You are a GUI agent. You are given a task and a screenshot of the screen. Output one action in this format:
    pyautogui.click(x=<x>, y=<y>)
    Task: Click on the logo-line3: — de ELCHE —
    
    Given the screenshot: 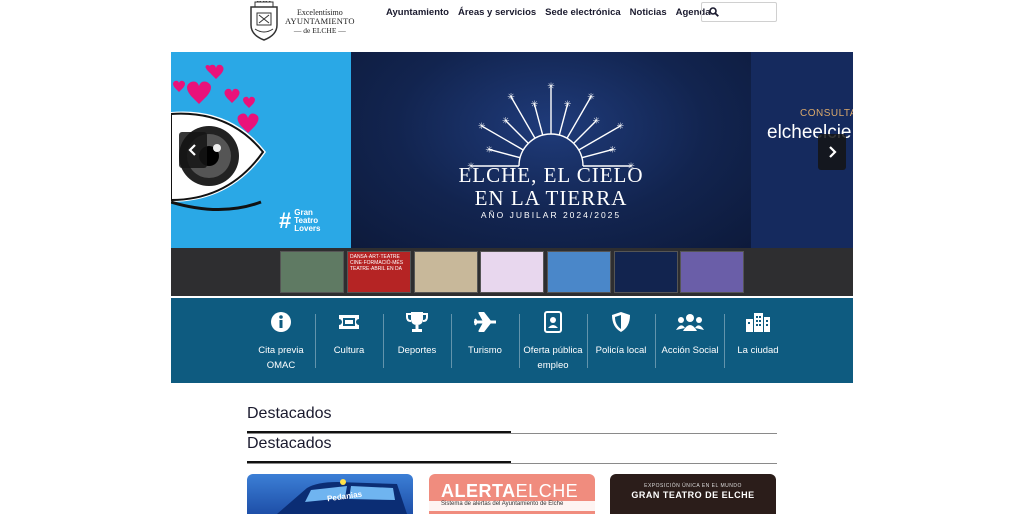 What is the action you would take?
    pyautogui.click(x=319, y=30)
    